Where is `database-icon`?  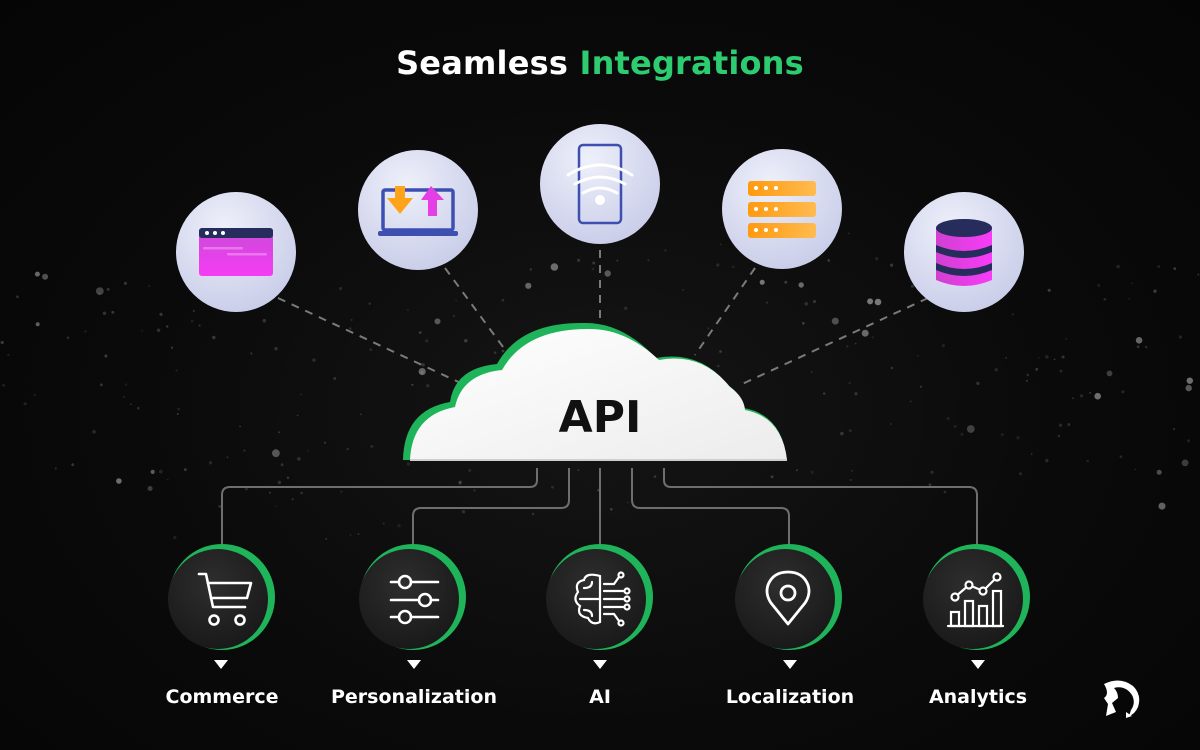 database-icon is located at coordinates (964, 252).